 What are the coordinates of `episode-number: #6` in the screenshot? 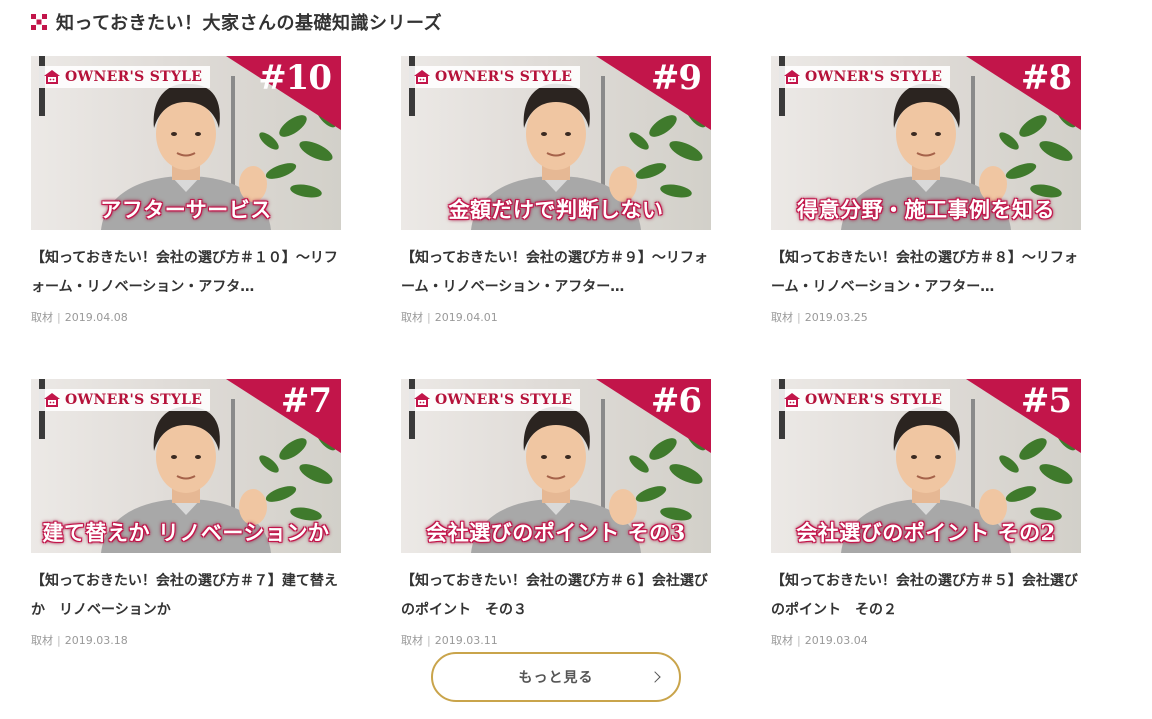 It's located at (676, 401).